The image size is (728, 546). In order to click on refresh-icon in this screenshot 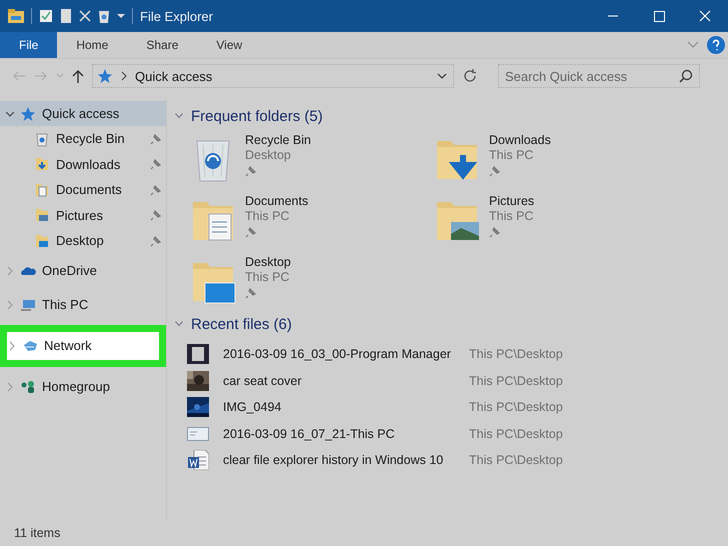, I will do `click(470, 76)`.